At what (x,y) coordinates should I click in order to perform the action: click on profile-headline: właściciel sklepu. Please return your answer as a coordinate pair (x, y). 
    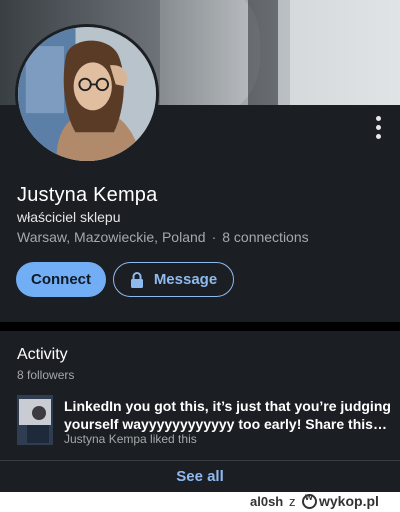
    Looking at the image, I should click on (69, 217).